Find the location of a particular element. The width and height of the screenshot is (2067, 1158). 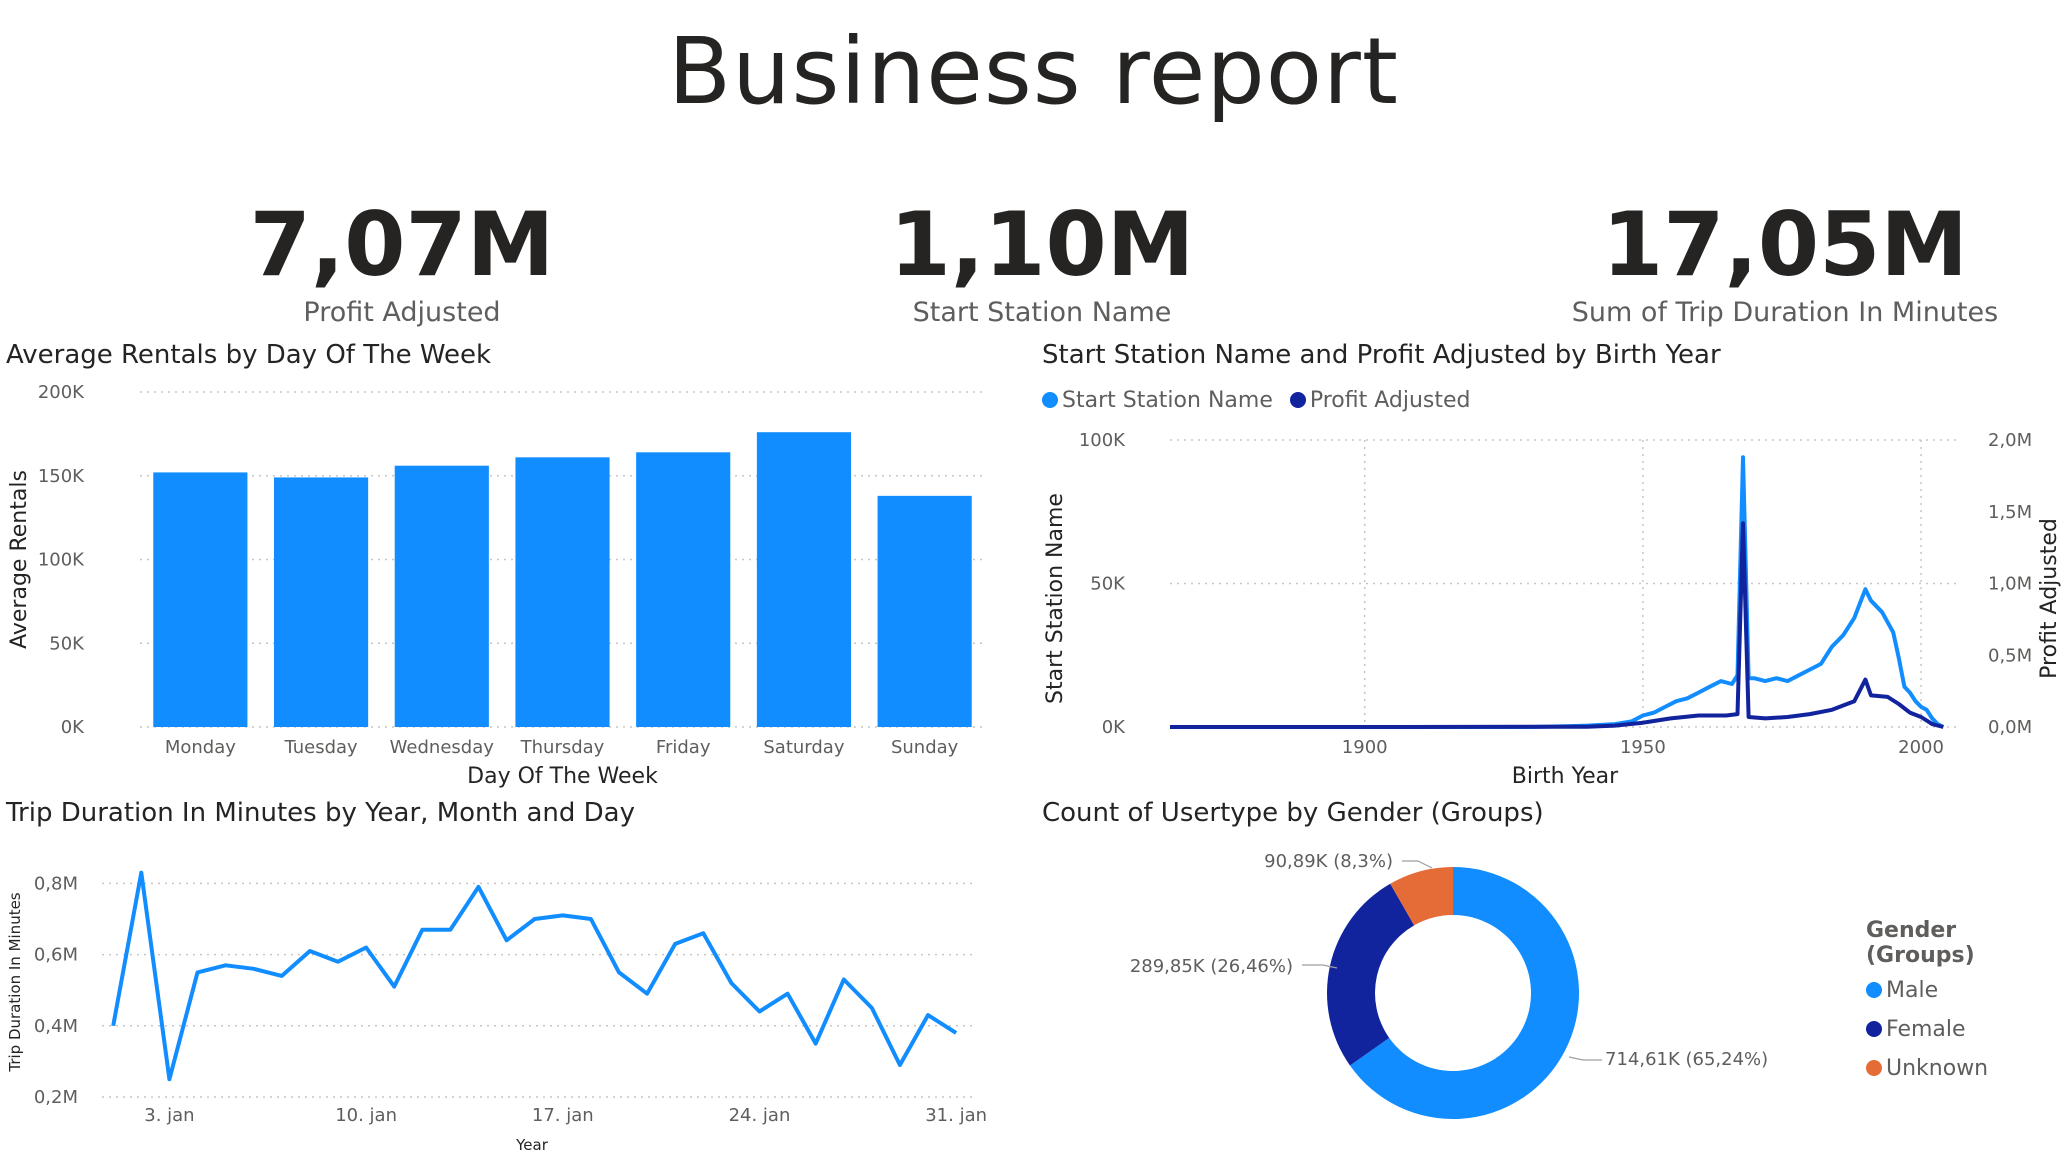

donut-slice-female is located at coordinates (1370, 974).